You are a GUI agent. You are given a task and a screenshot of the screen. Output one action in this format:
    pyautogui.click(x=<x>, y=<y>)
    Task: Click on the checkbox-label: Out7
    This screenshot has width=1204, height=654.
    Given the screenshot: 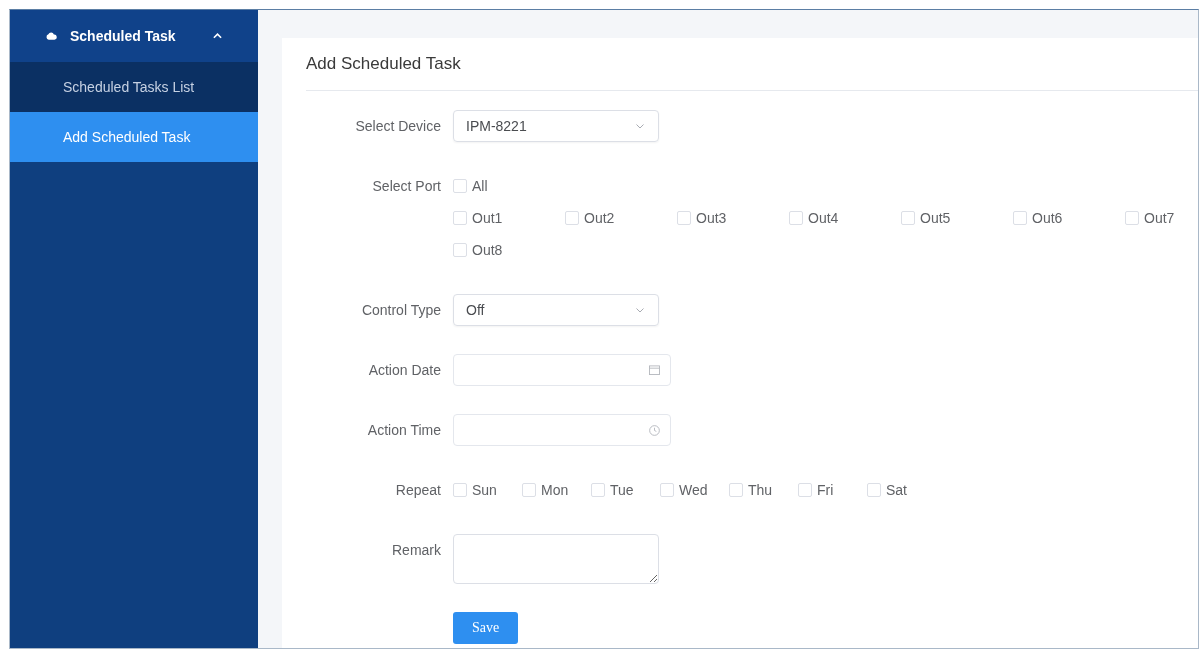 What is the action you would take?
    pyautogui.click(x=1159, y=218)
    